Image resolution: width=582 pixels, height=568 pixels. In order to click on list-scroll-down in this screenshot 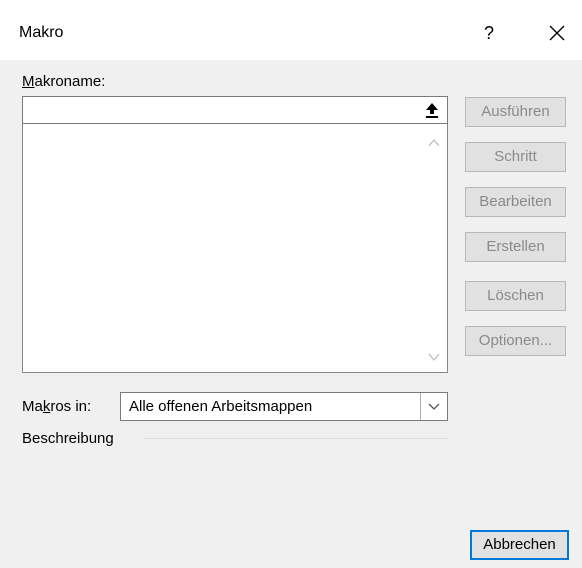, I will do `click(434, 357)`.